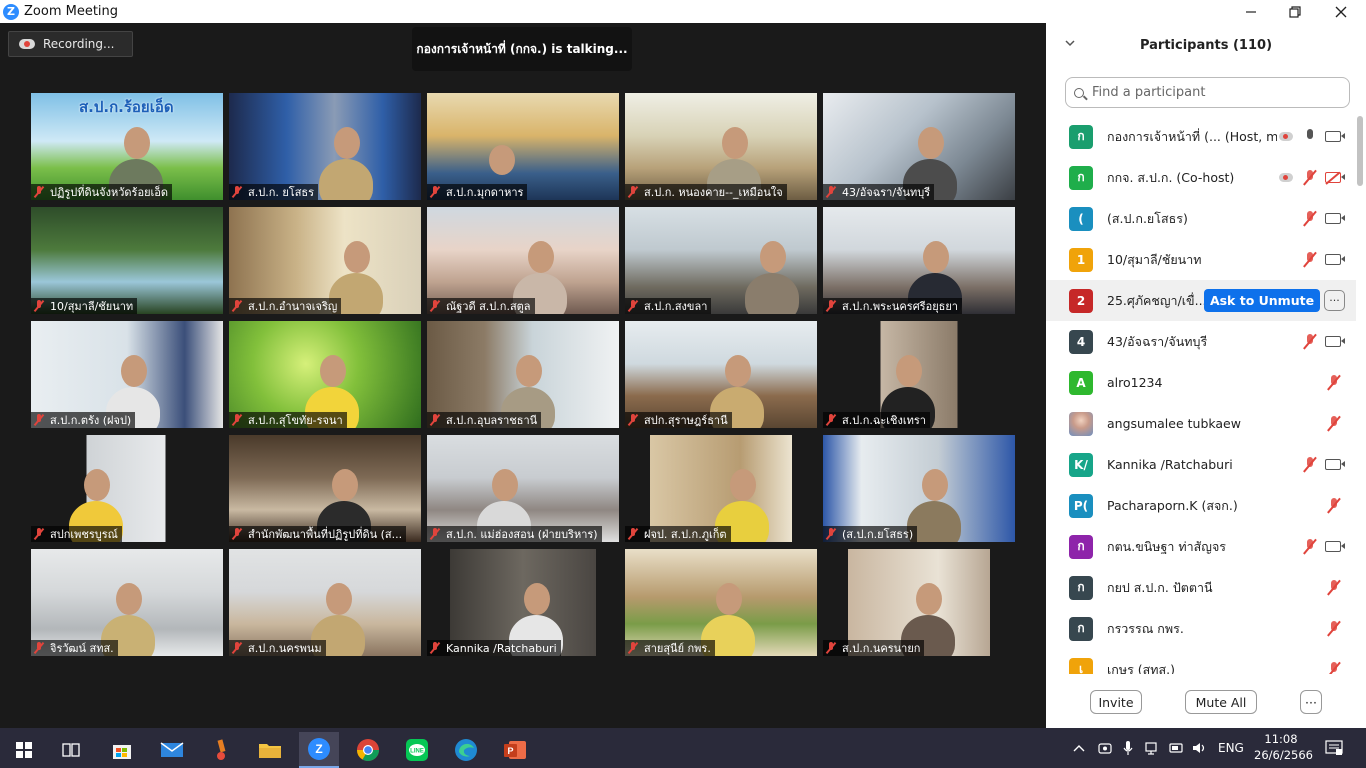 The height and width of the screenshot is (768, 1366). What do you see at coordinates (24, 750) in the screenshot?
I see `start-button` at bounding box center [24, 750].